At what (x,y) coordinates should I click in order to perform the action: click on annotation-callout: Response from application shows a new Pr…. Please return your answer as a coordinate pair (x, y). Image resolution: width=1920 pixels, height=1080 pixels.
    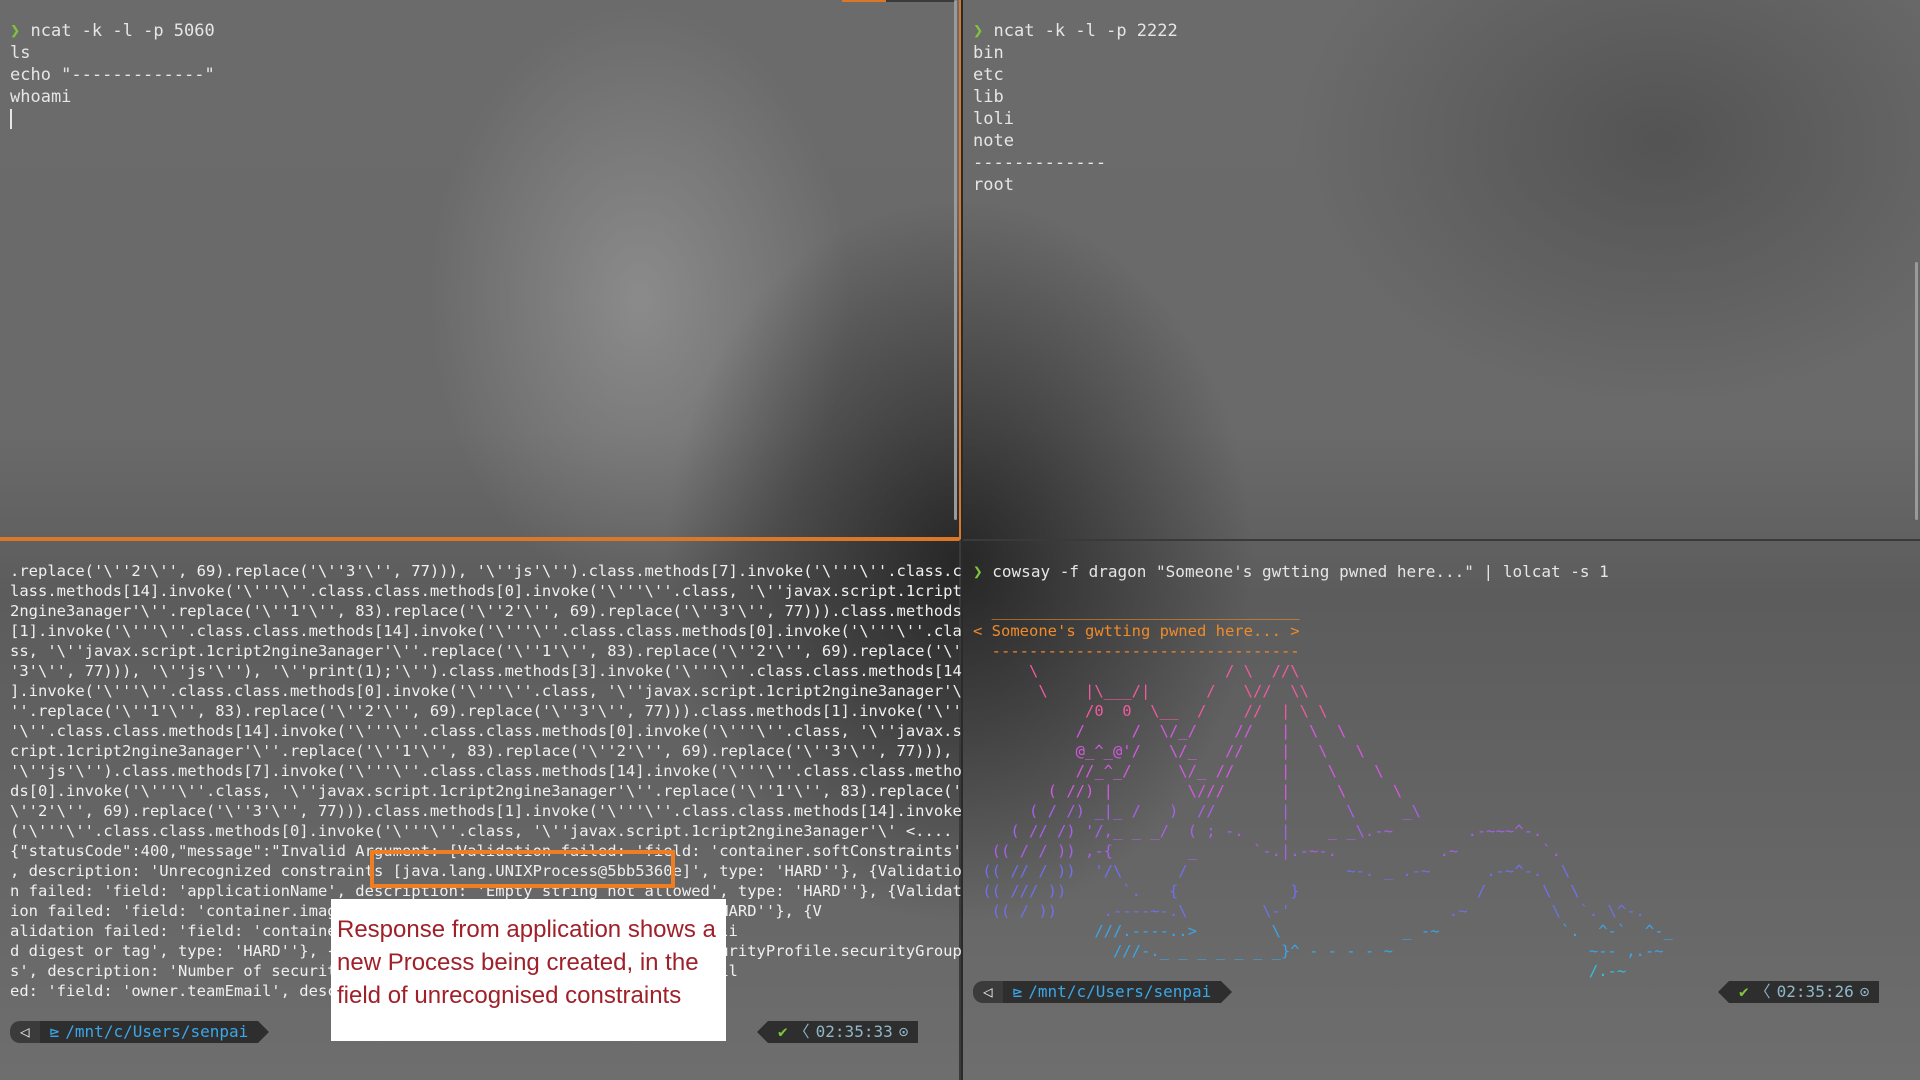
    Looking at the image, I should click on (528, 970).